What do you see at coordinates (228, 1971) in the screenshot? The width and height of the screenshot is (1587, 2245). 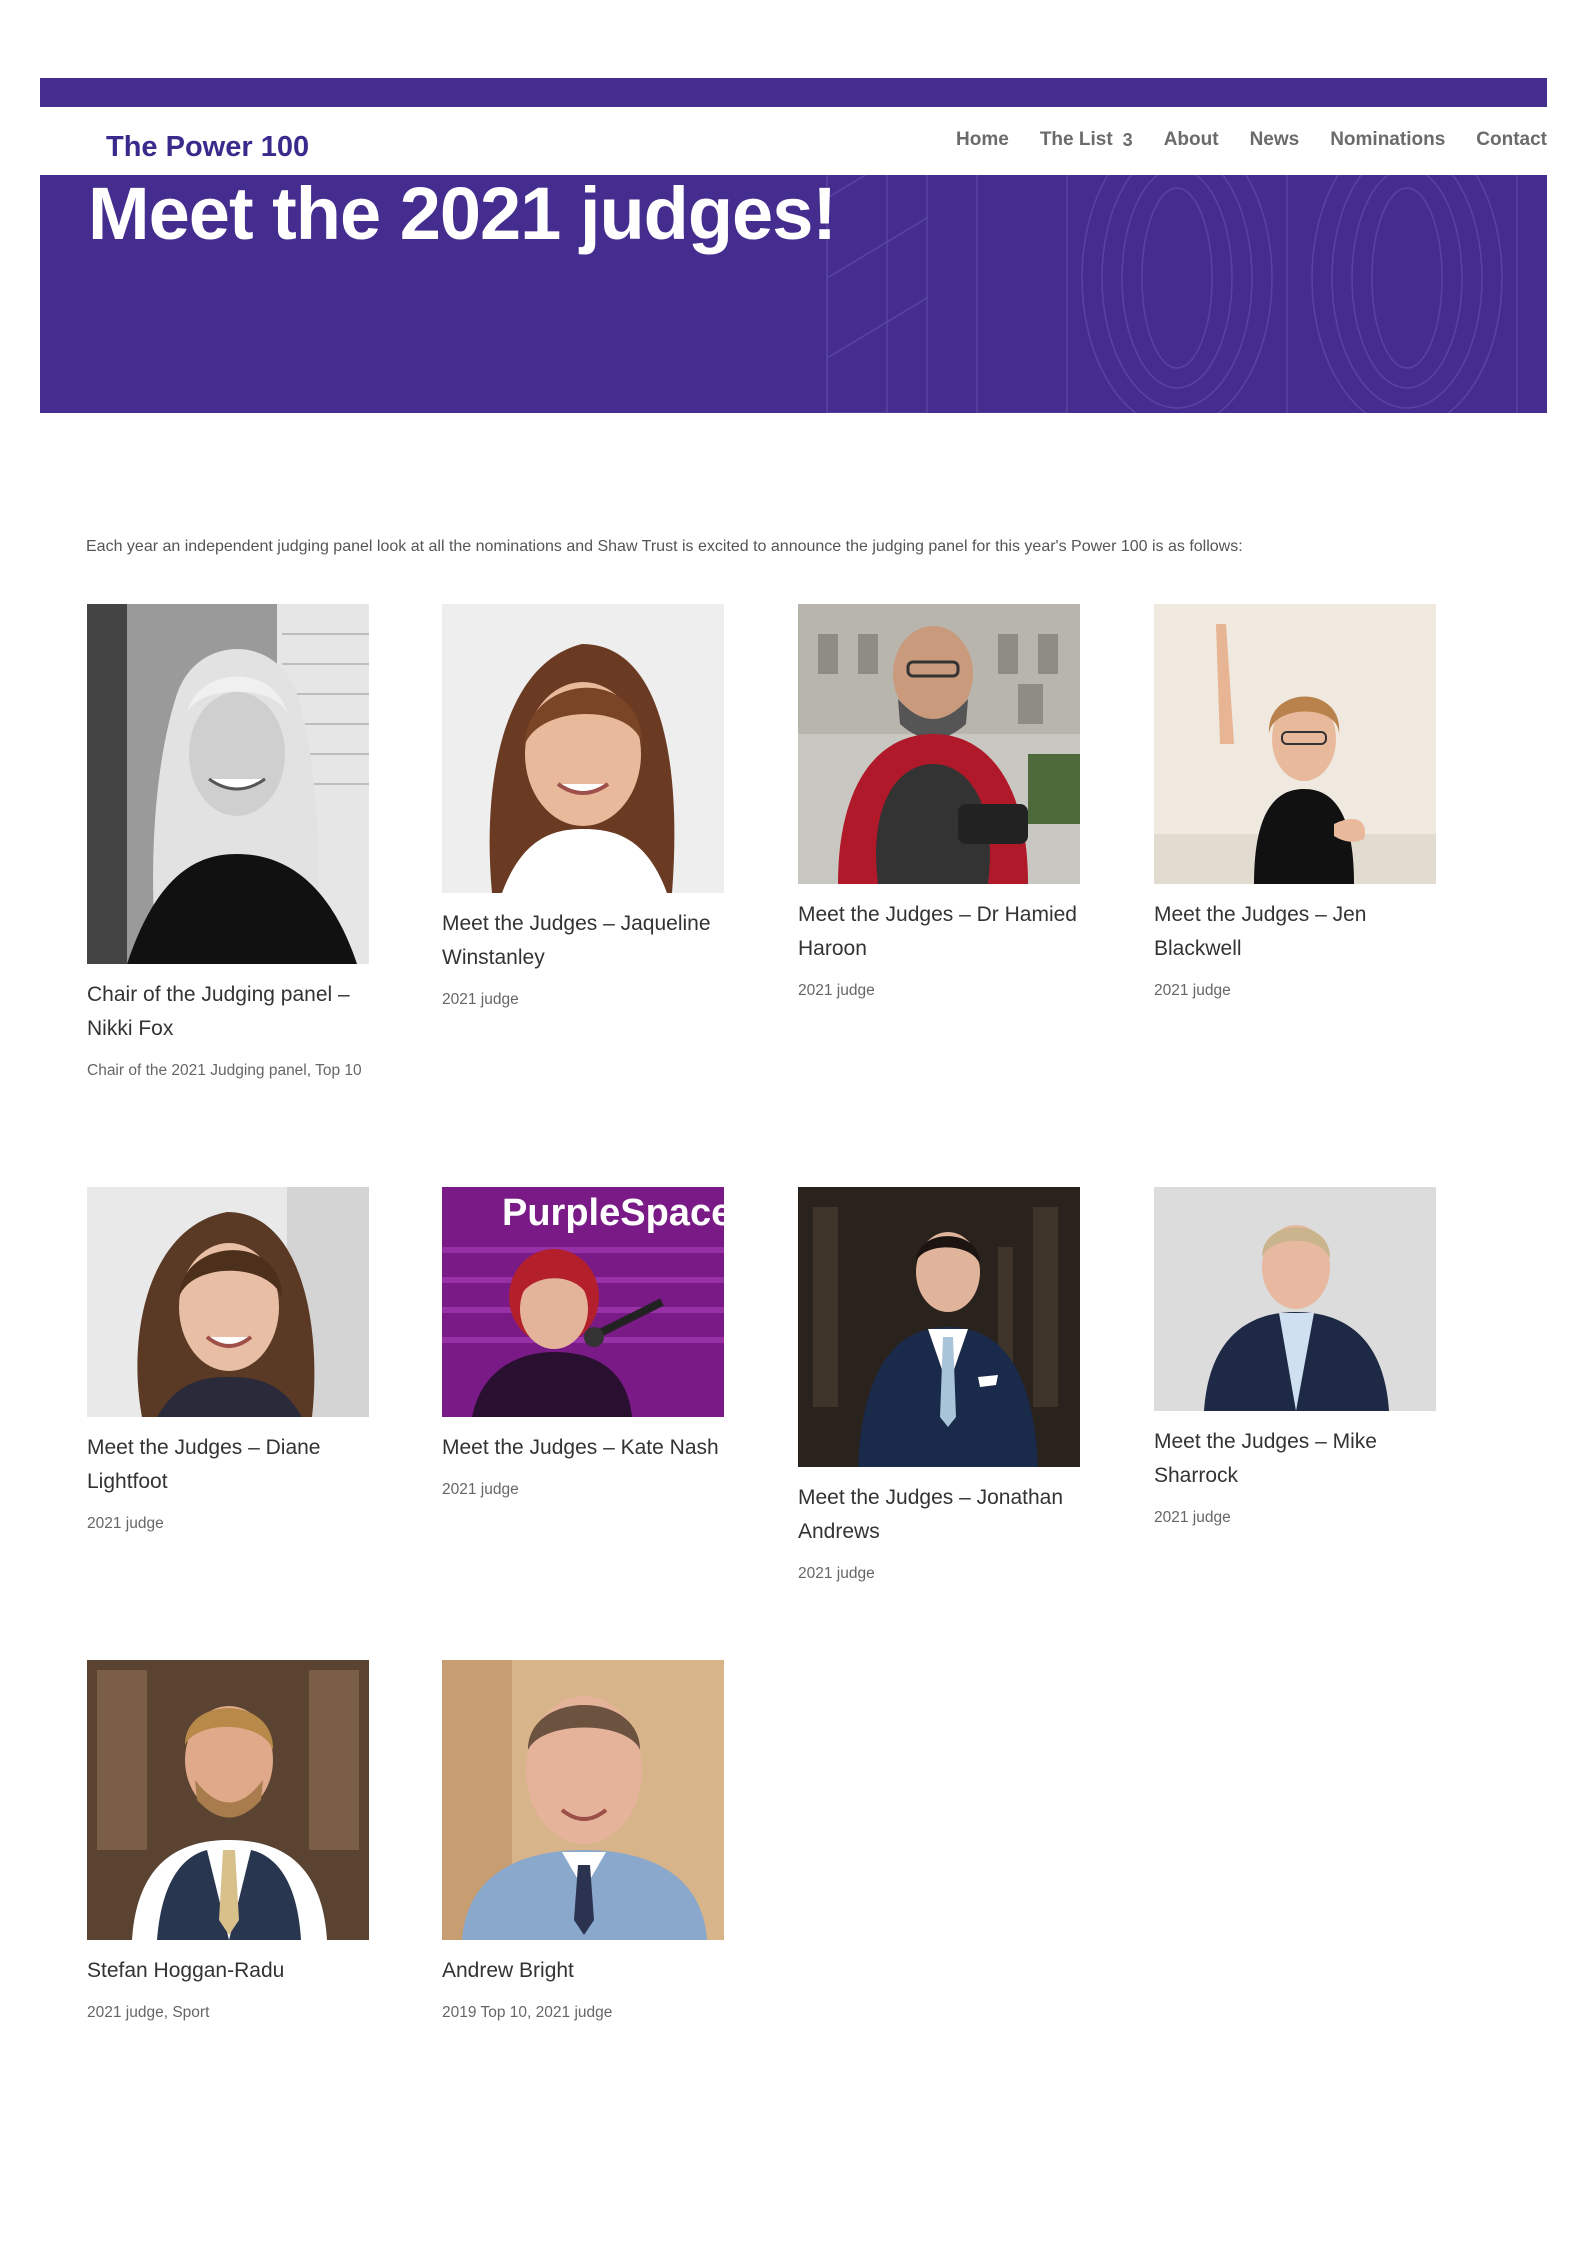 I see `judge-title: Stefan Hoggan-Radu` at bounding box center [228, 1971].